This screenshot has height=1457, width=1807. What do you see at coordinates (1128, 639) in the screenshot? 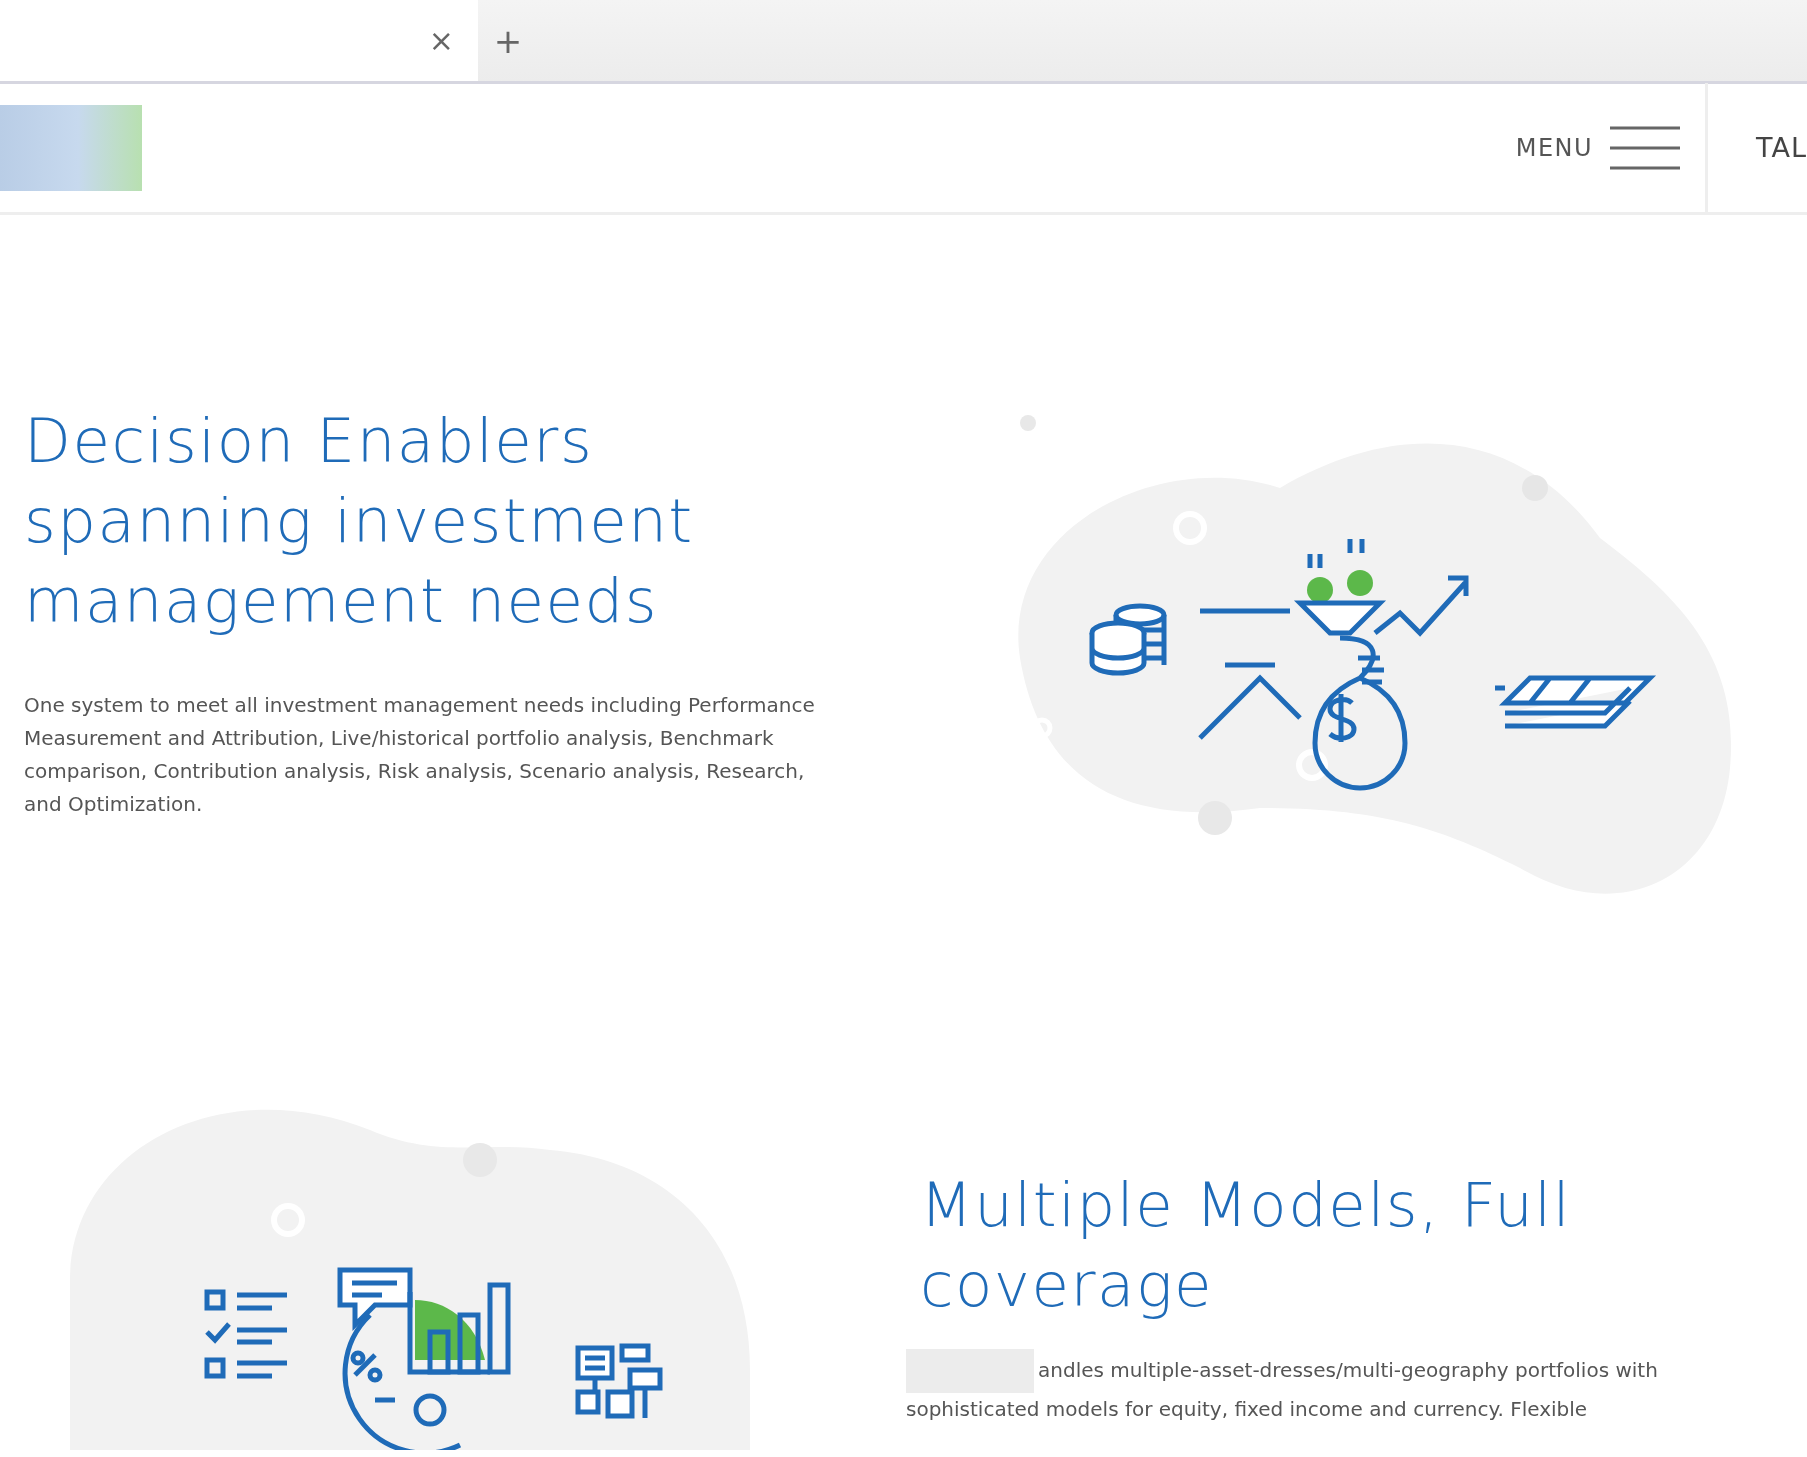
I see `coins-icon` at bounding box center [1128, 639].